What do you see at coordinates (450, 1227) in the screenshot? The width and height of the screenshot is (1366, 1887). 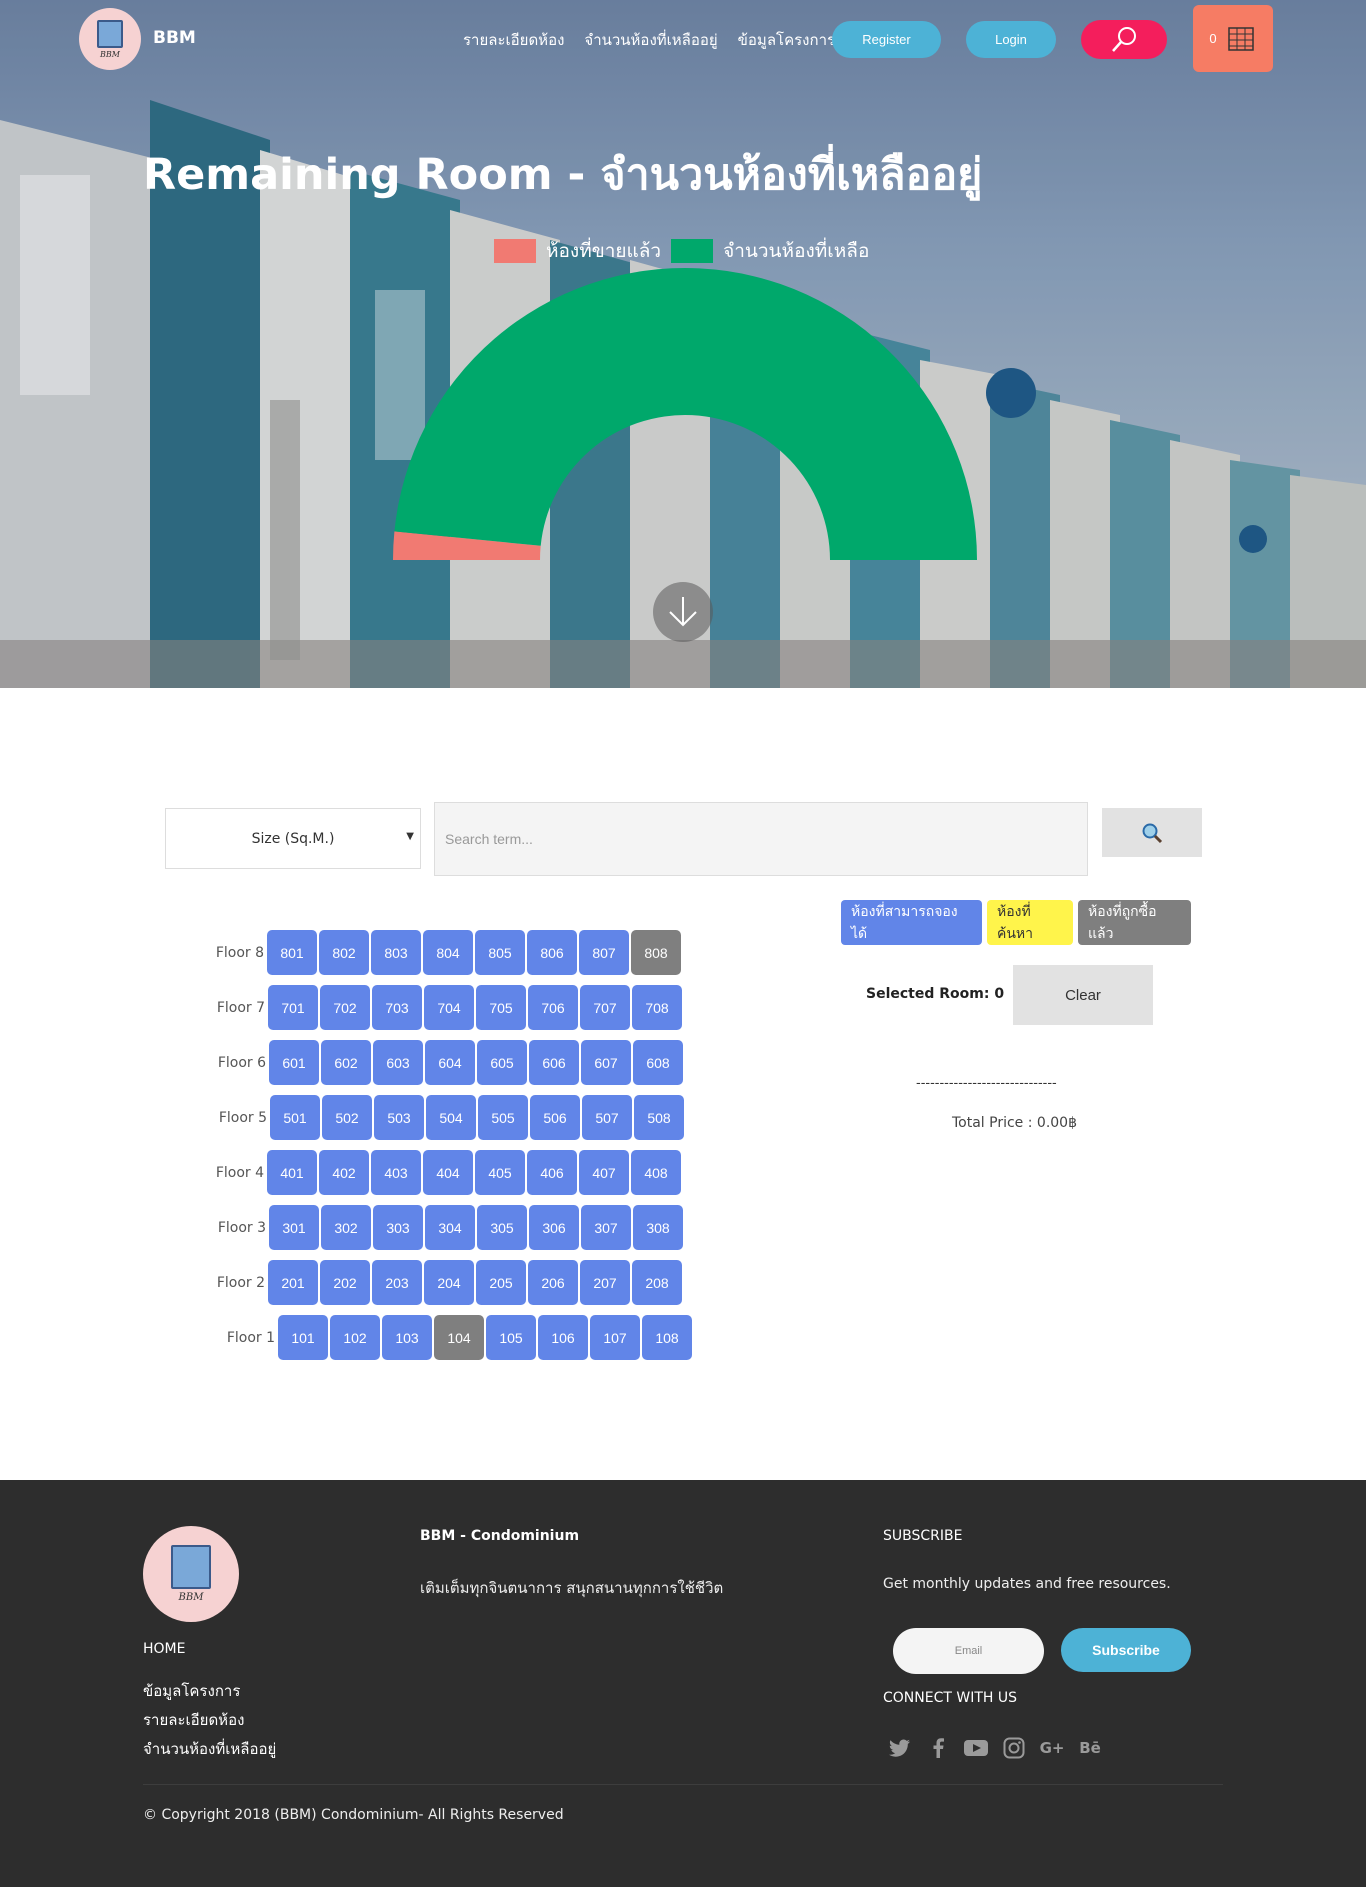 I see `room-button-304: 304` at bounding box center [450, 1227].